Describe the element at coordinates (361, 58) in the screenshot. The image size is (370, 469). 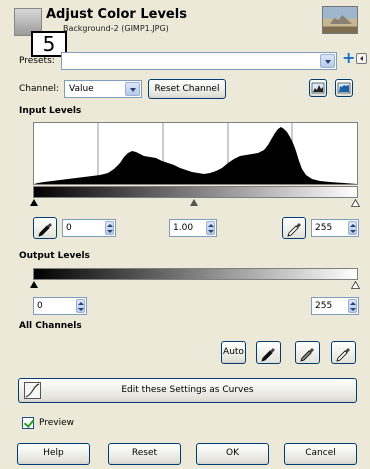
I see `menu-arrow-icon` at that location.